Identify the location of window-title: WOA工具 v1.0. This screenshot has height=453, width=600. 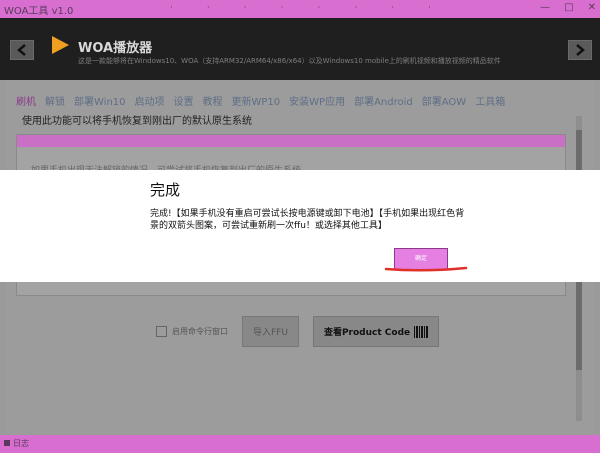
(39, 11).